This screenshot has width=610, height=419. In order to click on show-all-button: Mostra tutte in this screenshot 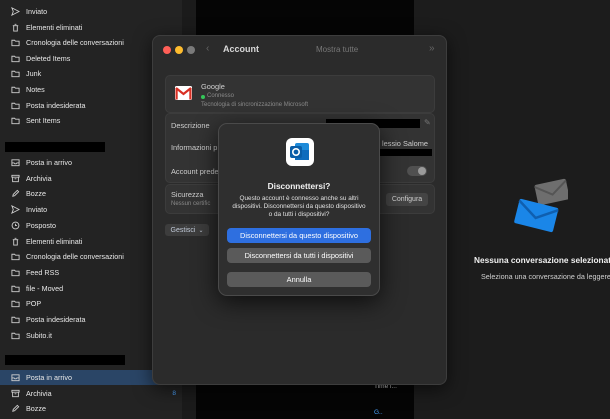, I will do `click(337, 49)`.